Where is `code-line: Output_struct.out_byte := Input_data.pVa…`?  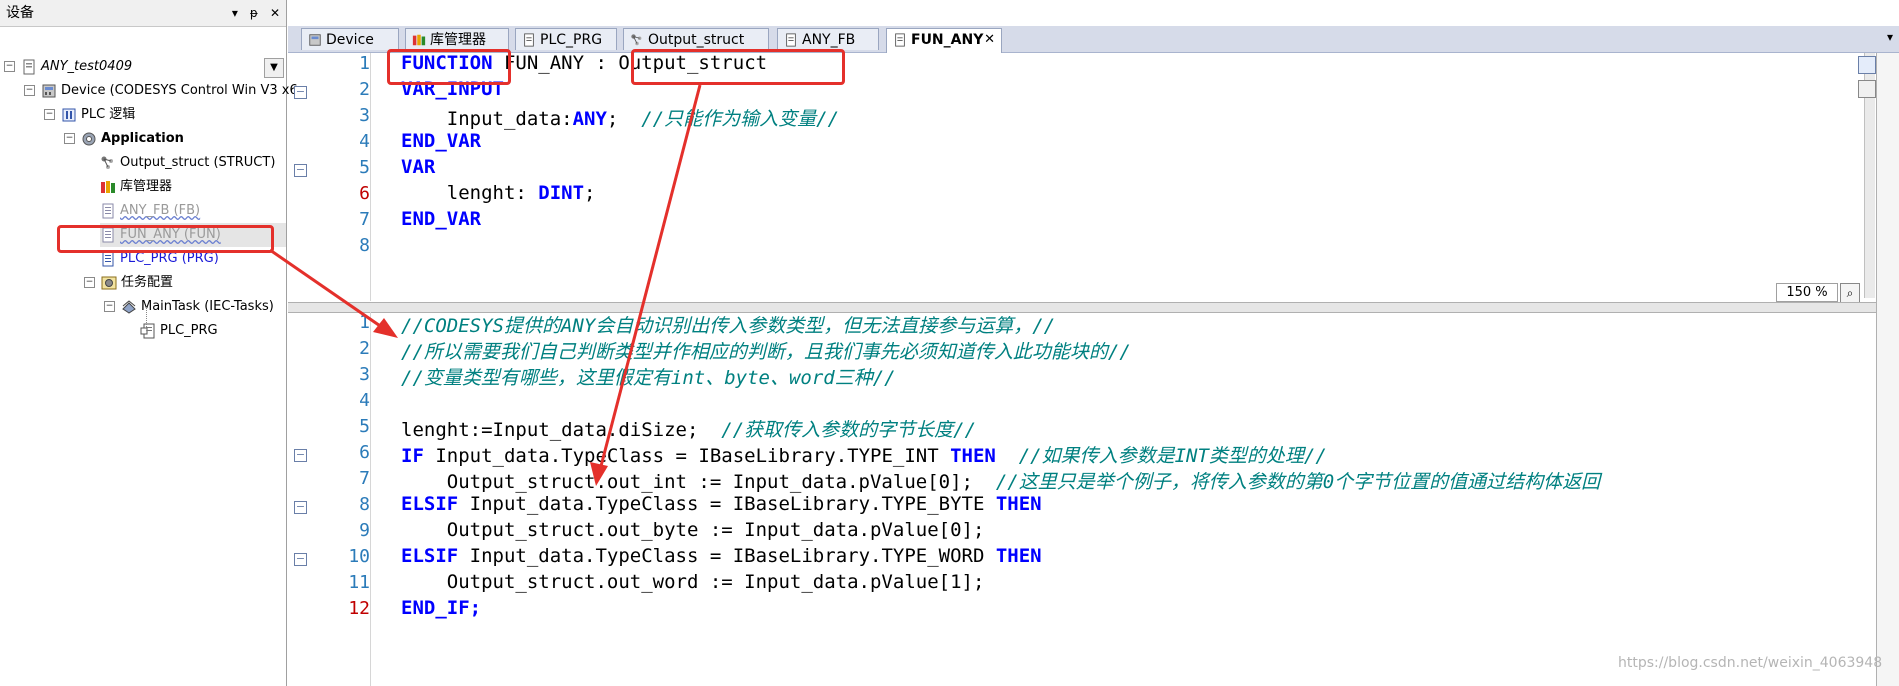
code-line: Output_struct.out_byte := Input_data.pVa… is located at coordinates (693, 530).